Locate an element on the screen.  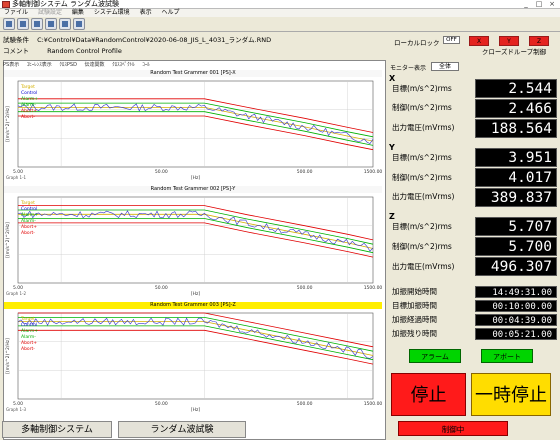
tab-ps: PS表示 is located at coordinates (11, 65).